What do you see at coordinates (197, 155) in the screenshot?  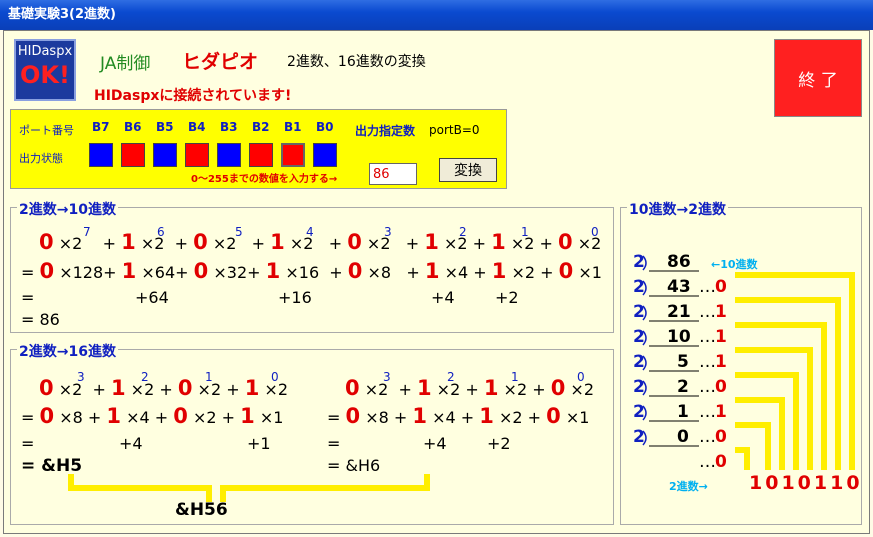 I see `bit-toggle-b4` at bounding box center [197, 155].